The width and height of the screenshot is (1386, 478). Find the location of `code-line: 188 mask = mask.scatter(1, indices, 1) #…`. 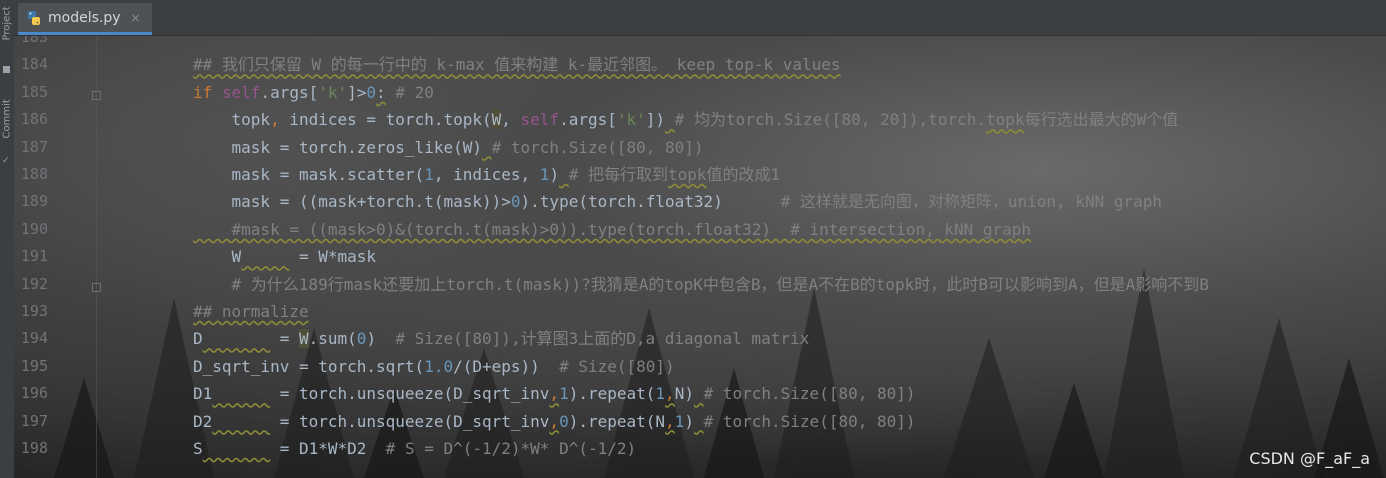

code-line: 188 mask = mask.scatter(1, indices, 1) #… is located at coordinates (700, 174).